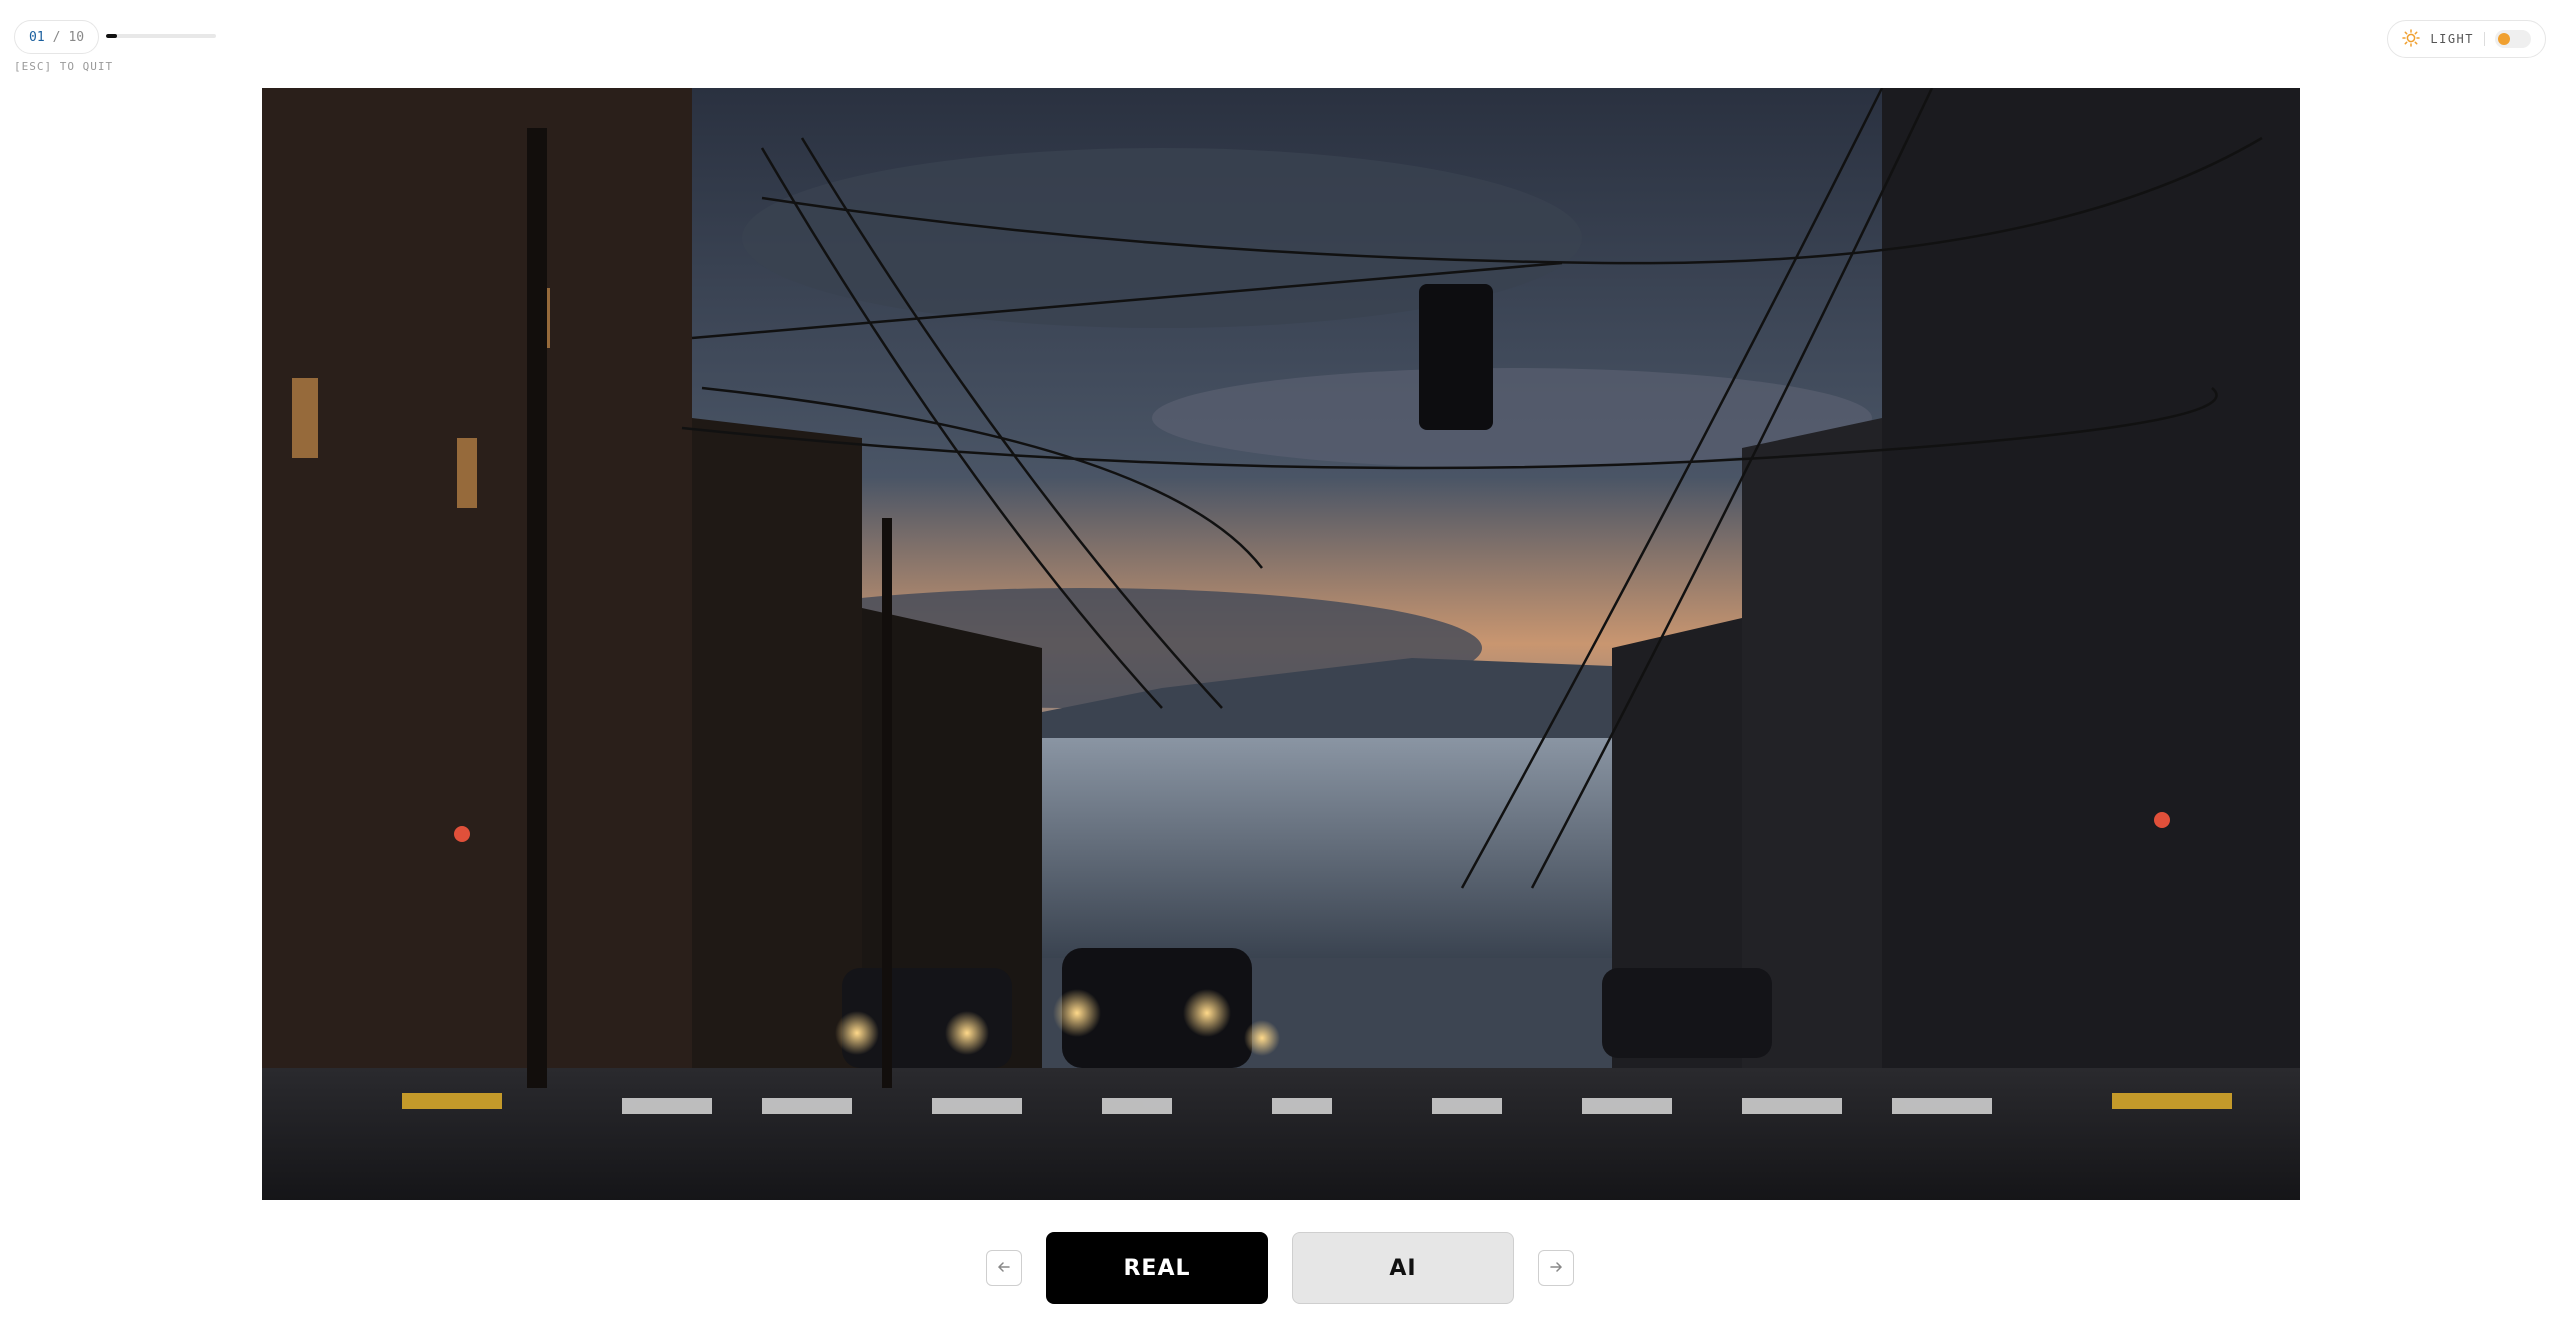 Image resolution: width=2560 pixels, height=1322 pixels. Describe the element at coordinates (1403, 1268) in the screenshot. I see `ai-button: AI` at that location.